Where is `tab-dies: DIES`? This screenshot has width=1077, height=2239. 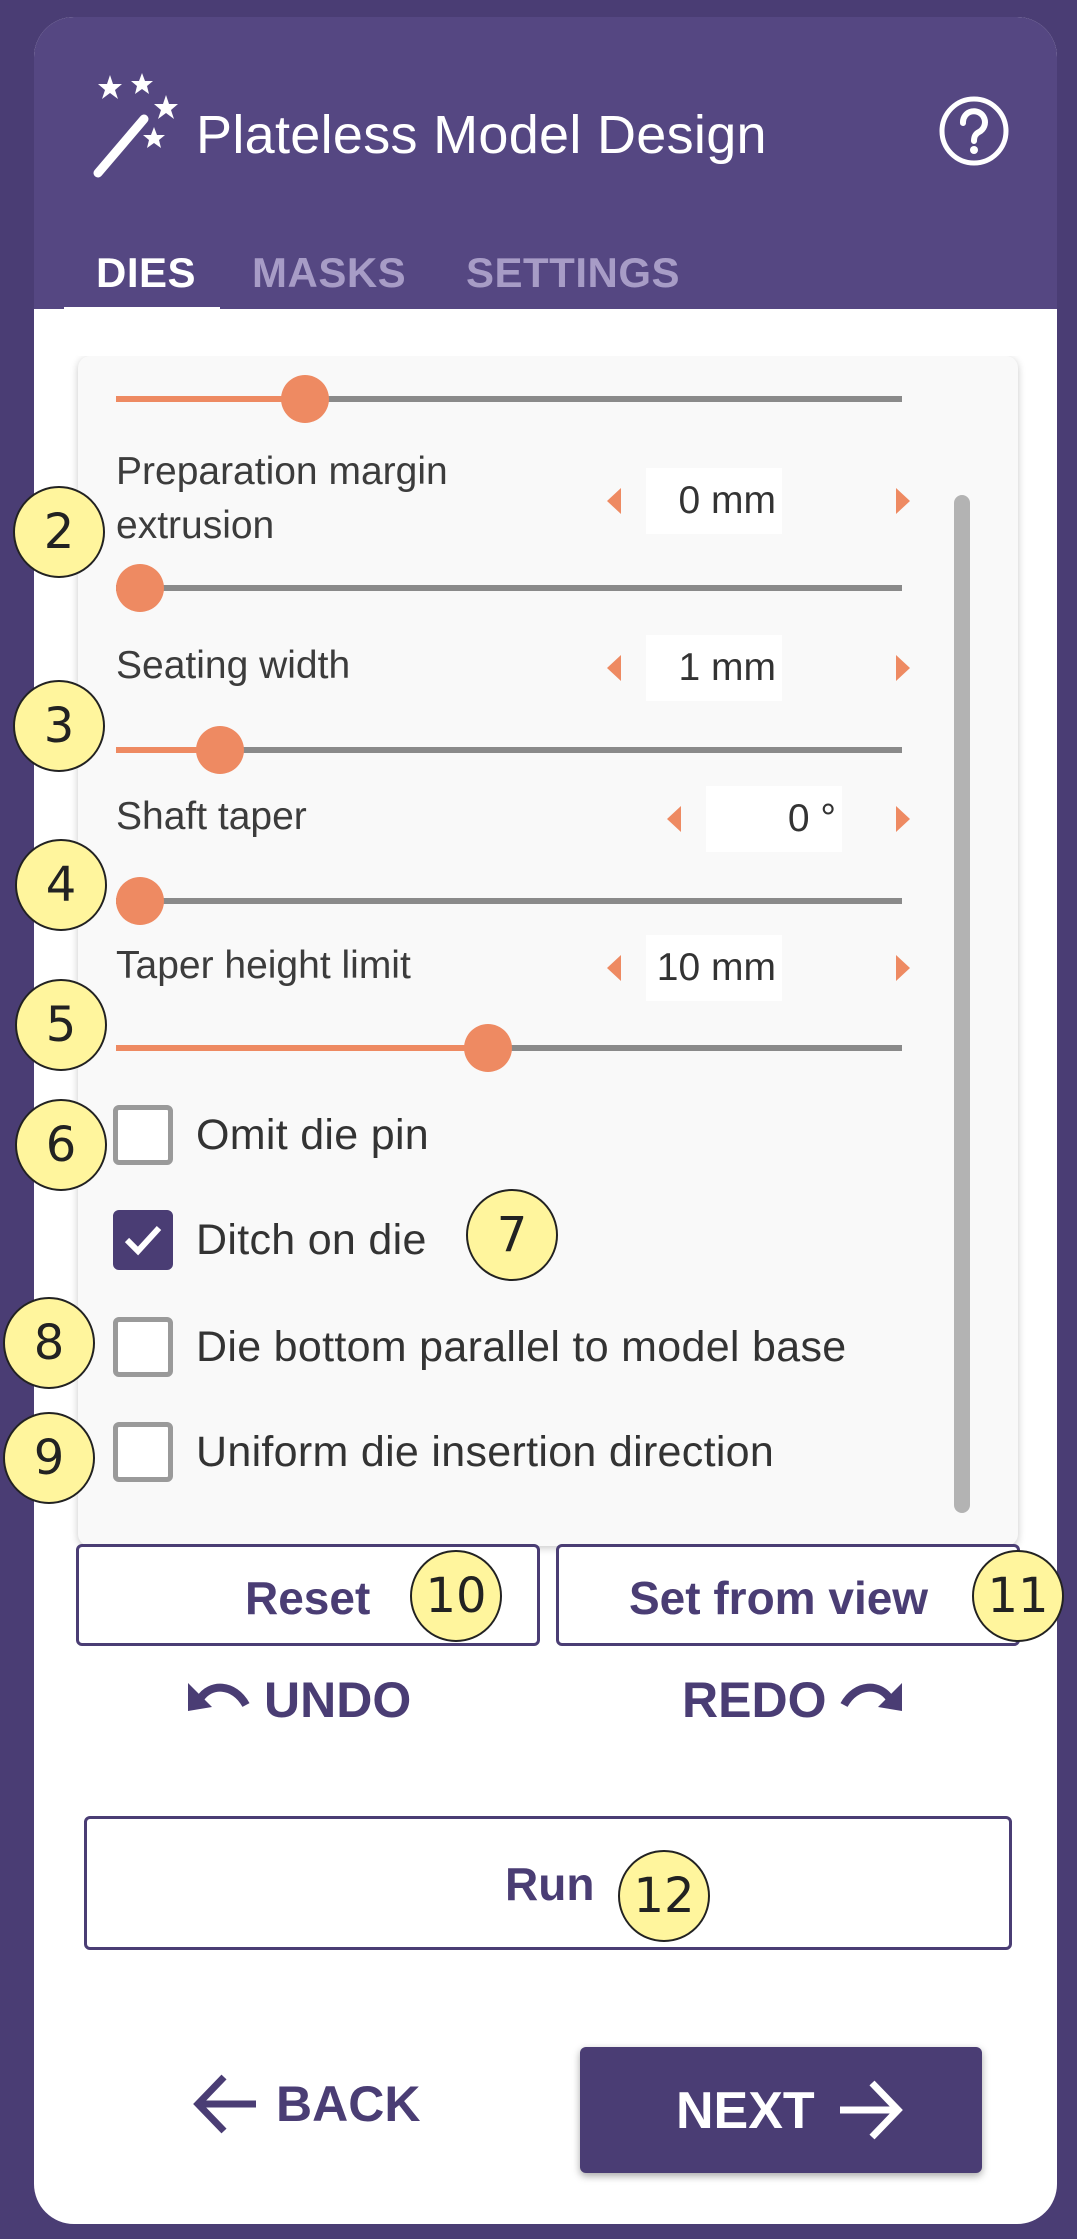
tab-dies: DIES is located at coordinates (146, 273).